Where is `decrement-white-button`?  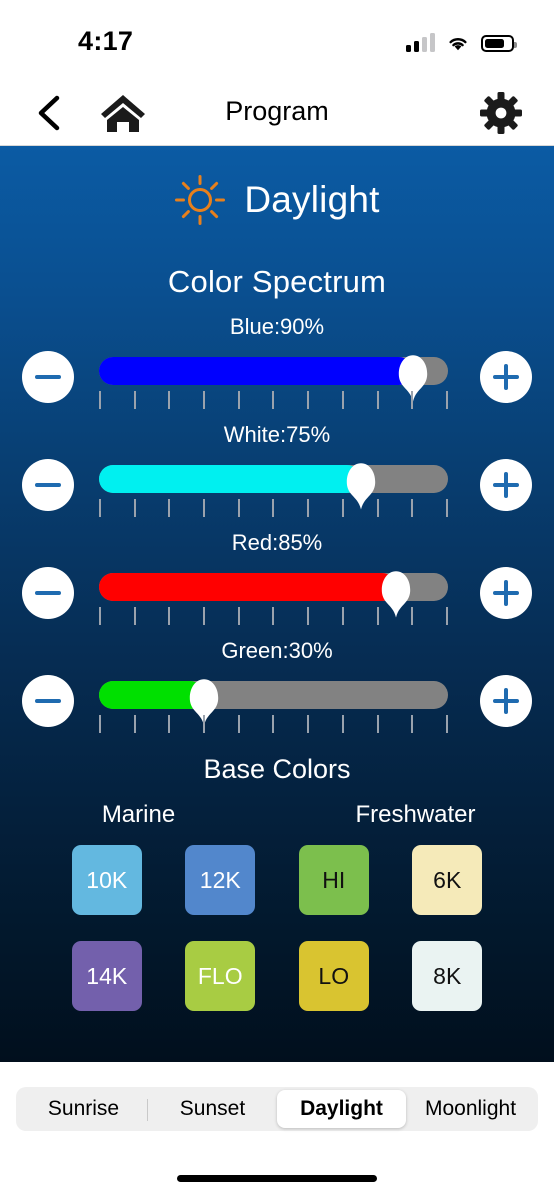 decrement-white-button is located at coordinates (48, 485).